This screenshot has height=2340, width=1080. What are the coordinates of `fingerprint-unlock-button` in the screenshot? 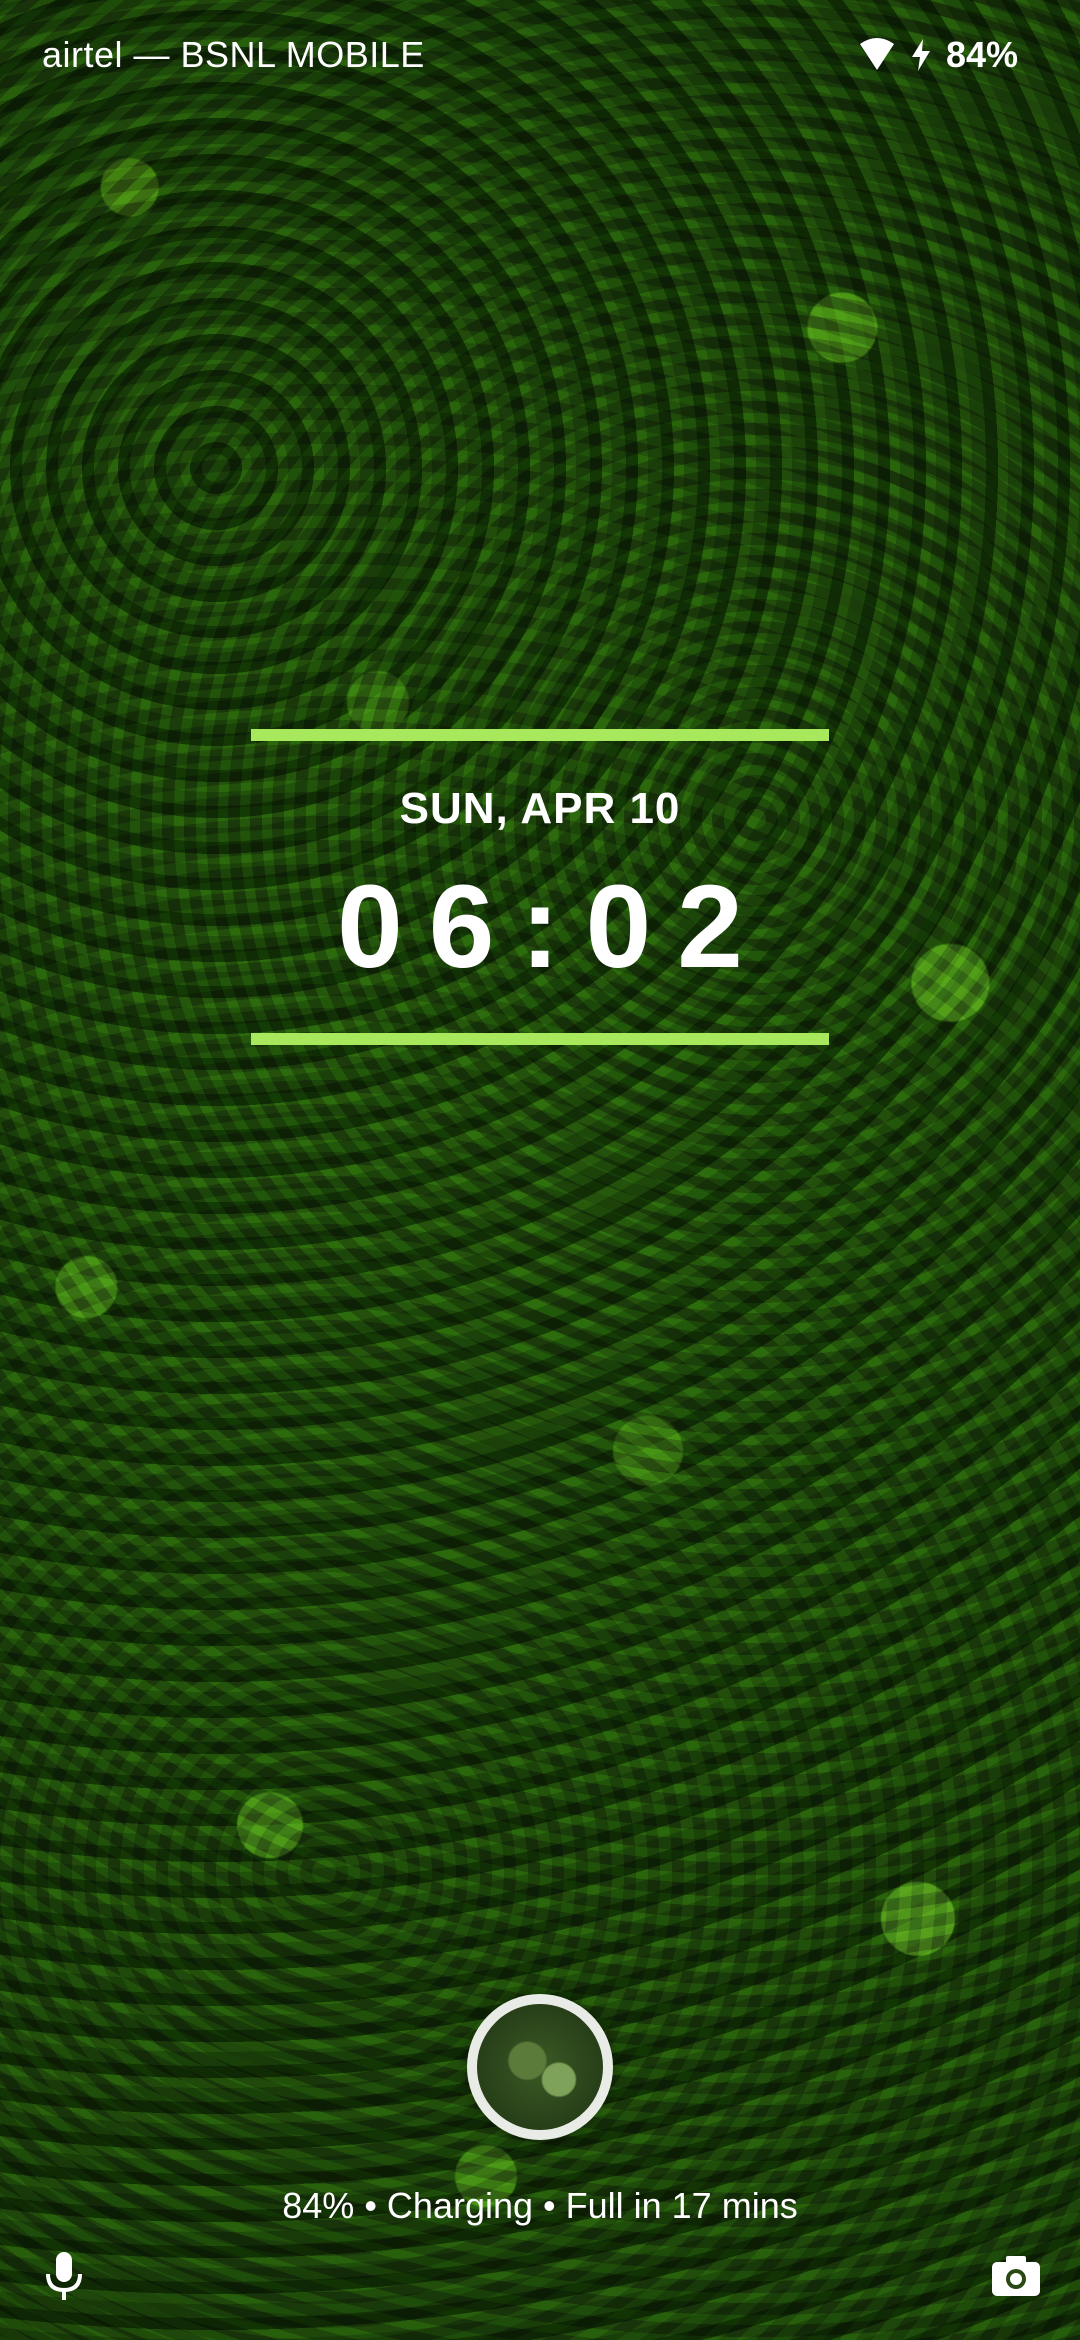 It's located at (540, 2067).